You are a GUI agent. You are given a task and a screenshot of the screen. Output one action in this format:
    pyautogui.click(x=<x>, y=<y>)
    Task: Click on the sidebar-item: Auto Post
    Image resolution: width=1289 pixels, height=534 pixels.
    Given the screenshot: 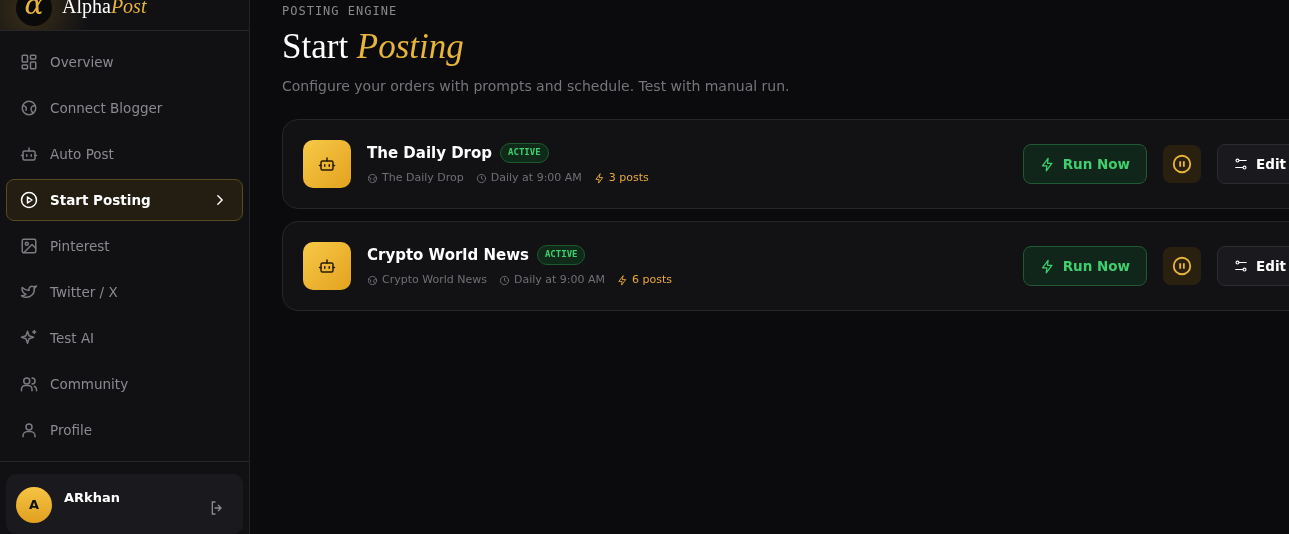 What is the action you would take?
    pyautogui.click(x=124, y=154)
    